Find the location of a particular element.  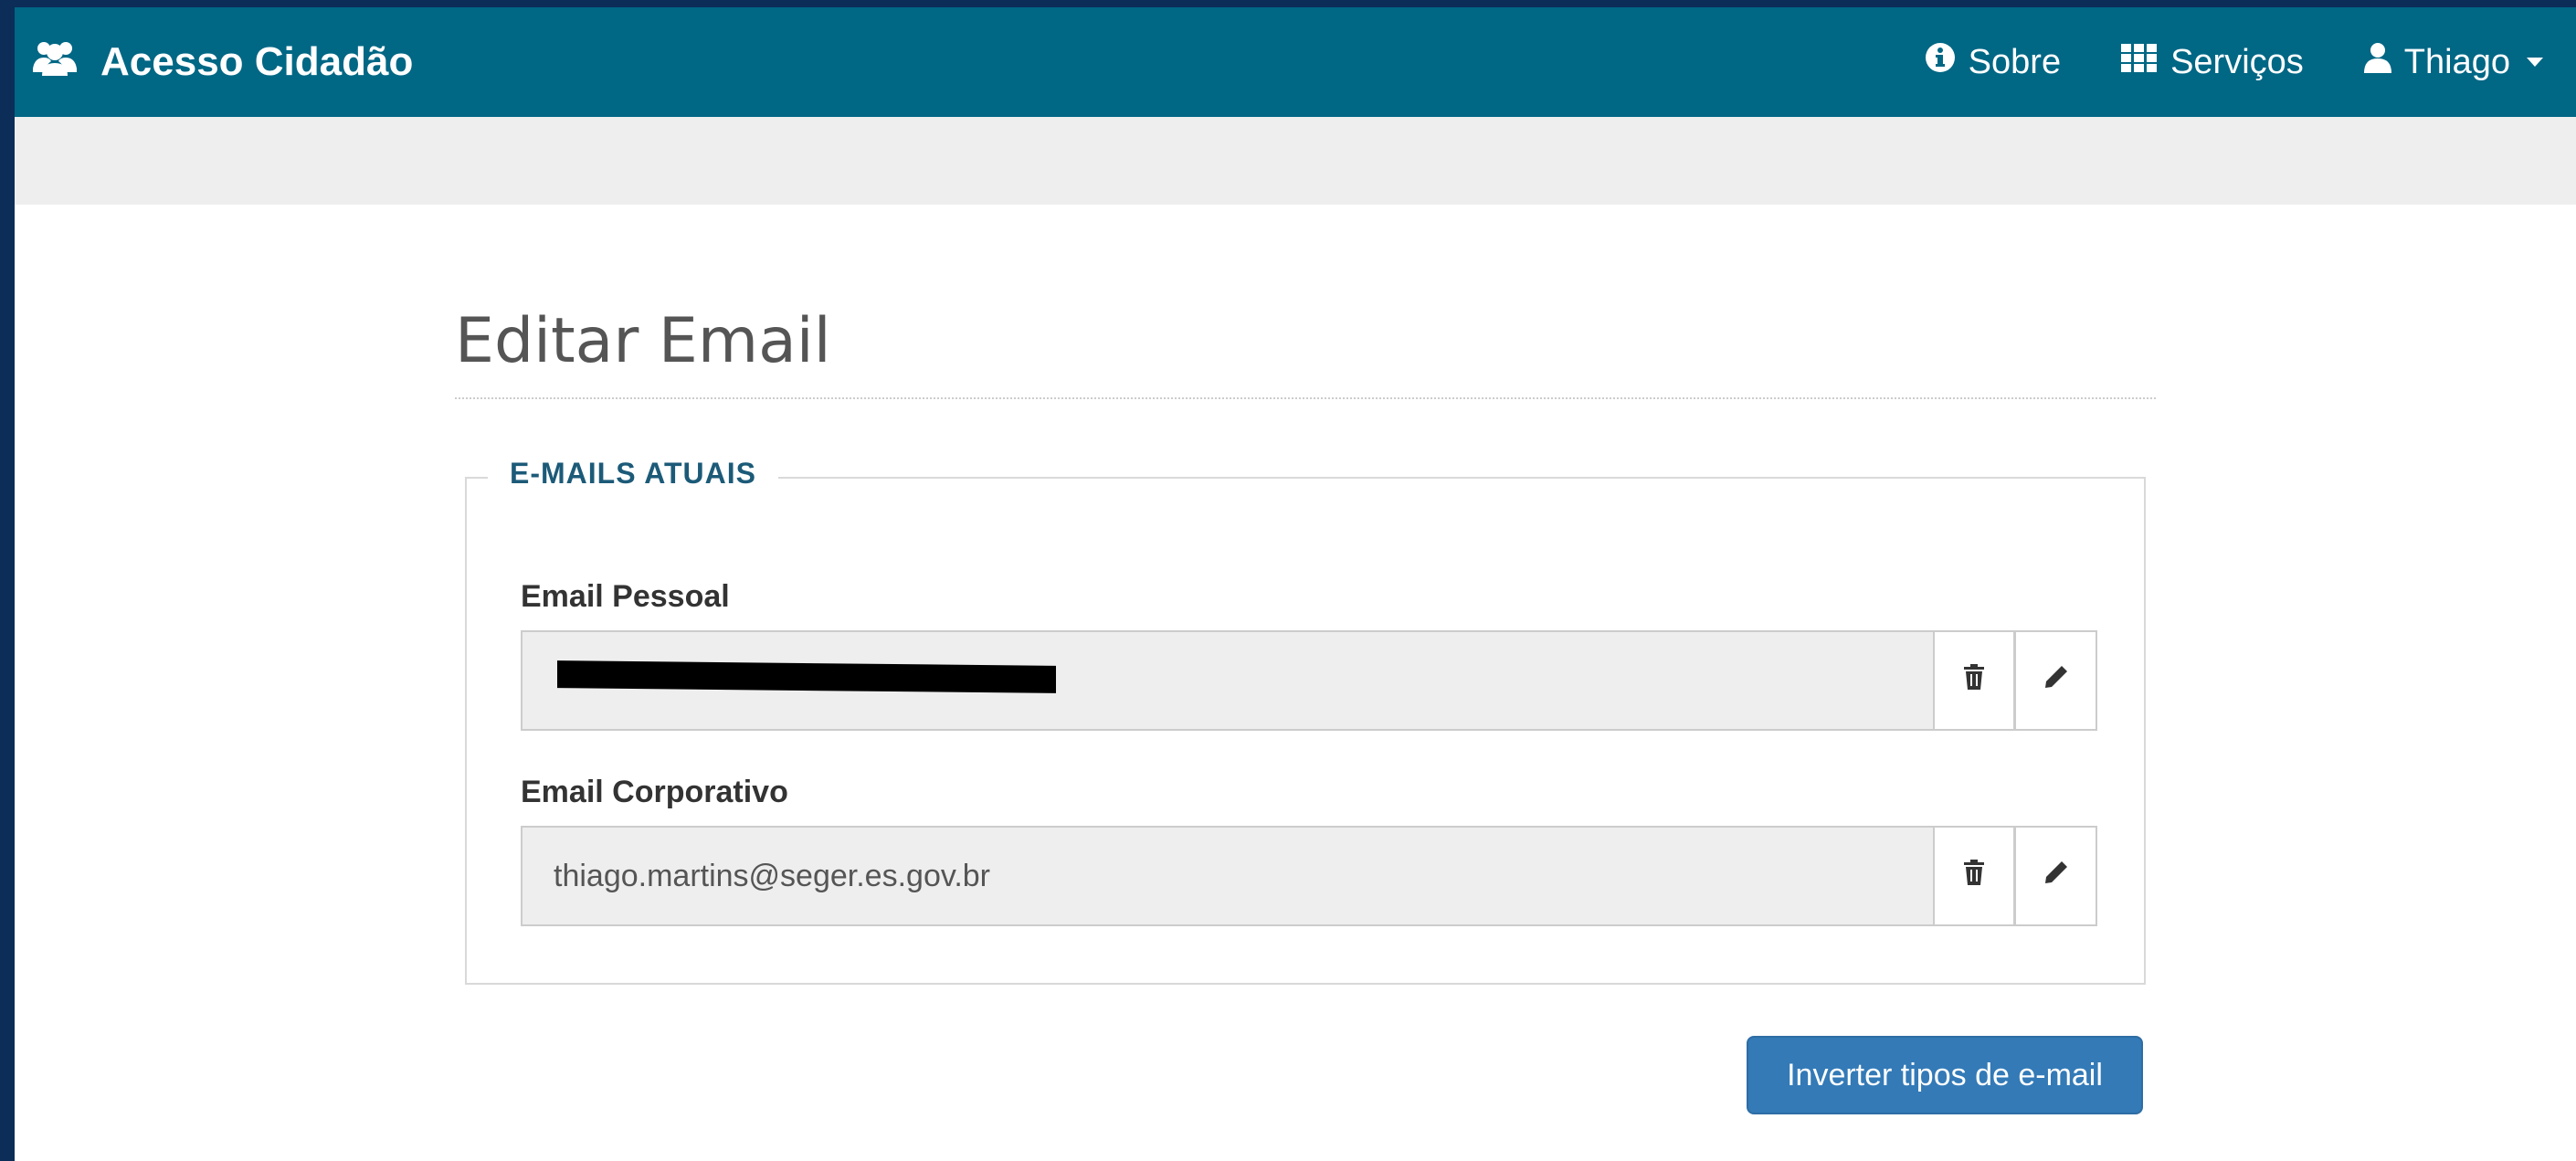

nav-menu: Sobre Serviços Thiago is located at coordinates (2234, 63).